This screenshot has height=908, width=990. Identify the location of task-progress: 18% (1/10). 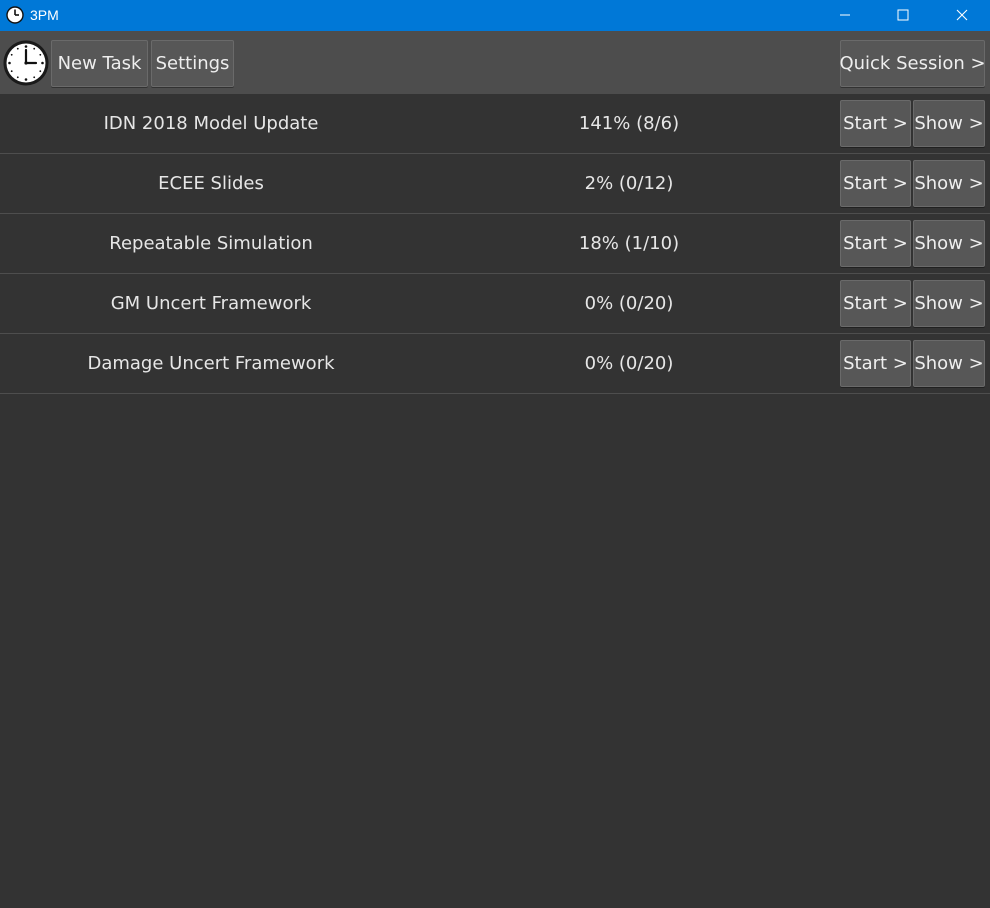
(629, 243).